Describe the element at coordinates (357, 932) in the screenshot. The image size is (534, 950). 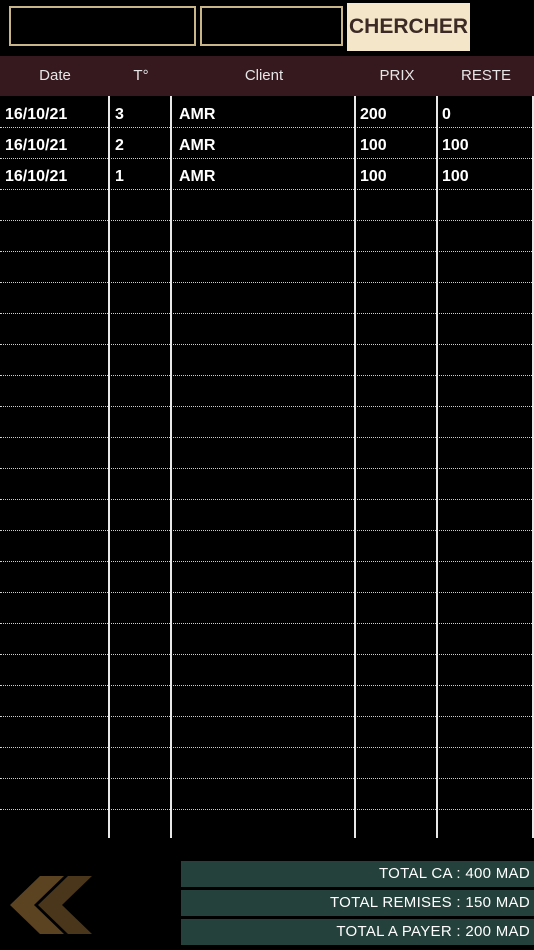
I see `total-payer: TOTAL A PAYER : 200 MAD` at that location.